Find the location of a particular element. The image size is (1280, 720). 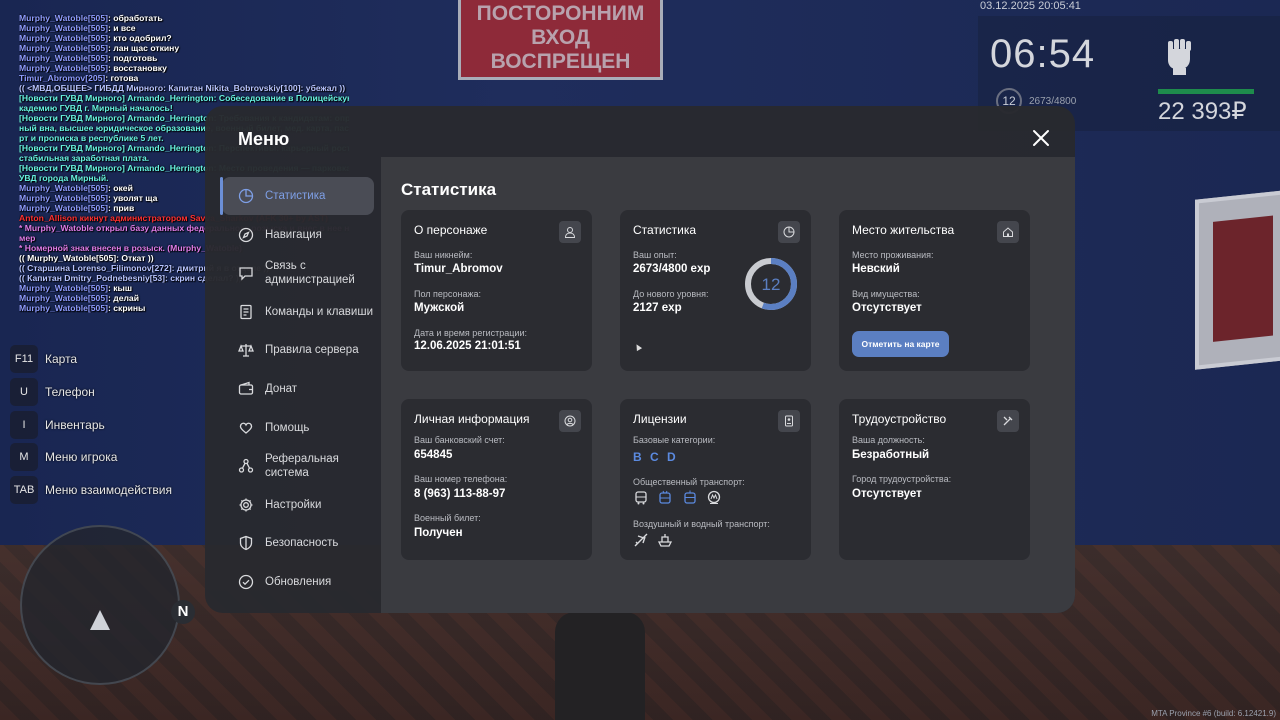

key-cap: TAB is located at coordinates (24, 490).